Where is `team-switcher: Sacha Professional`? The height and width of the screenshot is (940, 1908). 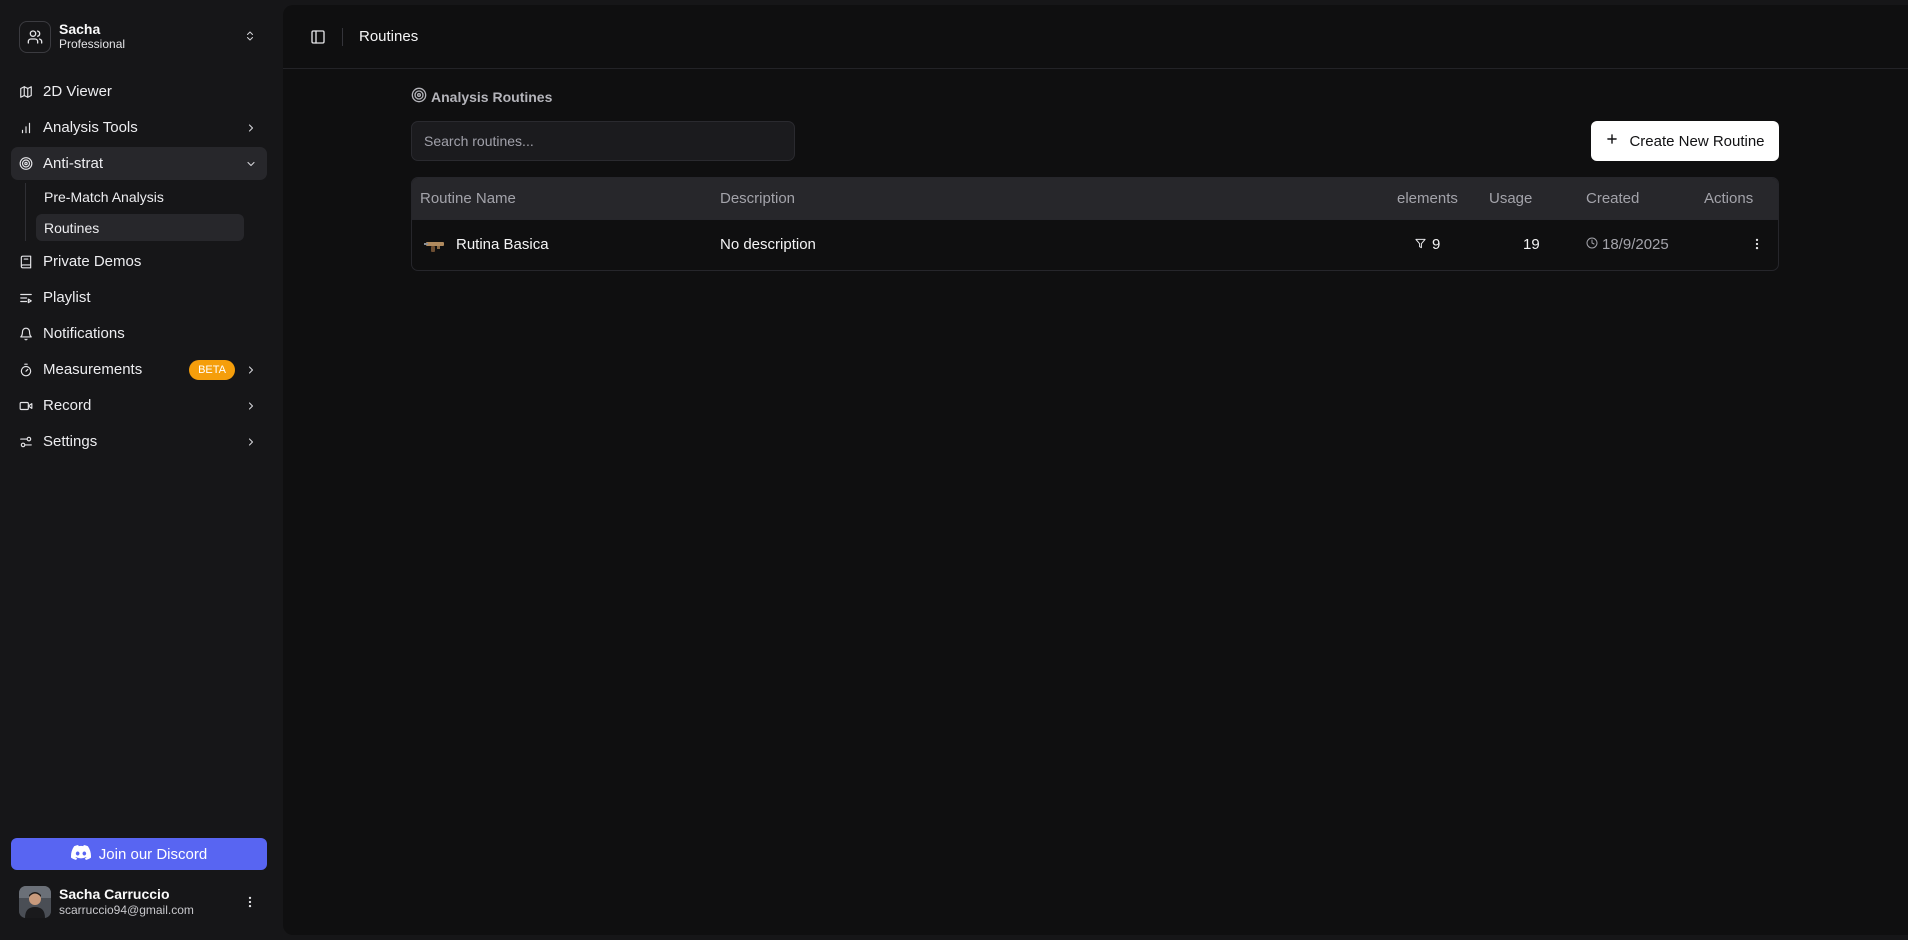 team-switcher: Sacha Professional is located at coordinates (138, 36).